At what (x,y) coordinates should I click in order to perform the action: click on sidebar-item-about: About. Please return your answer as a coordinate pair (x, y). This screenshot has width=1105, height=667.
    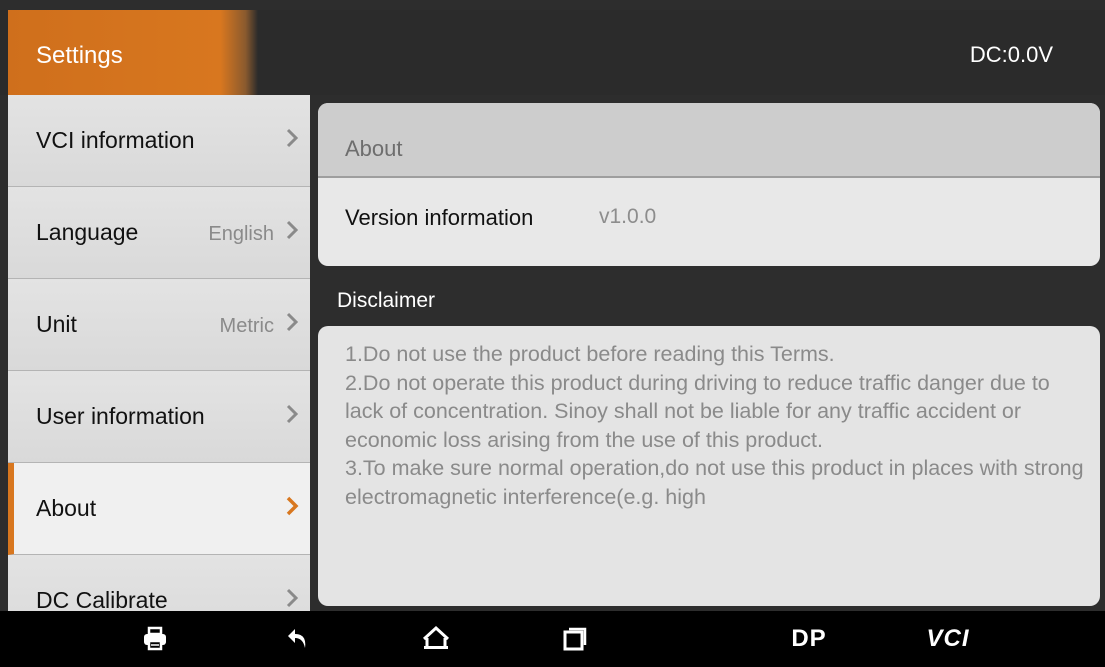
    Looking at the image, I should click on (159, 509).